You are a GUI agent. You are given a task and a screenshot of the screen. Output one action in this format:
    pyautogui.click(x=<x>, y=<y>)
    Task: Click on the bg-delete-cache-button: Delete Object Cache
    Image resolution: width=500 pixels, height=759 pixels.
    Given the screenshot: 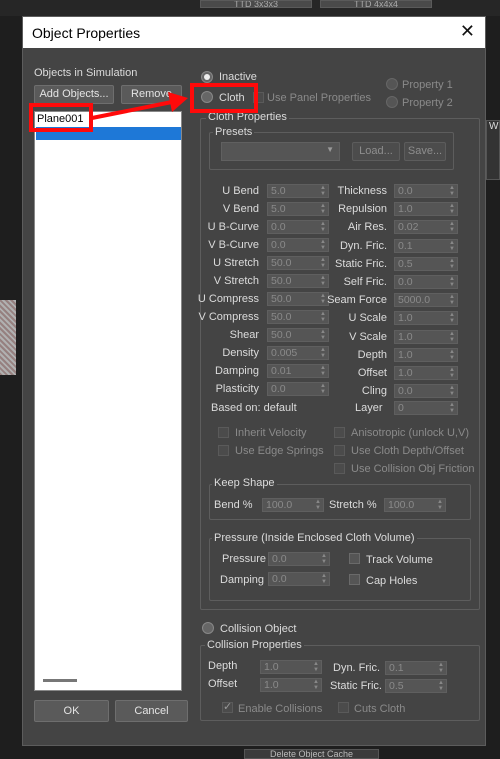 What is the action you would take?
    pyautogui.click(x=311, y=754)
    